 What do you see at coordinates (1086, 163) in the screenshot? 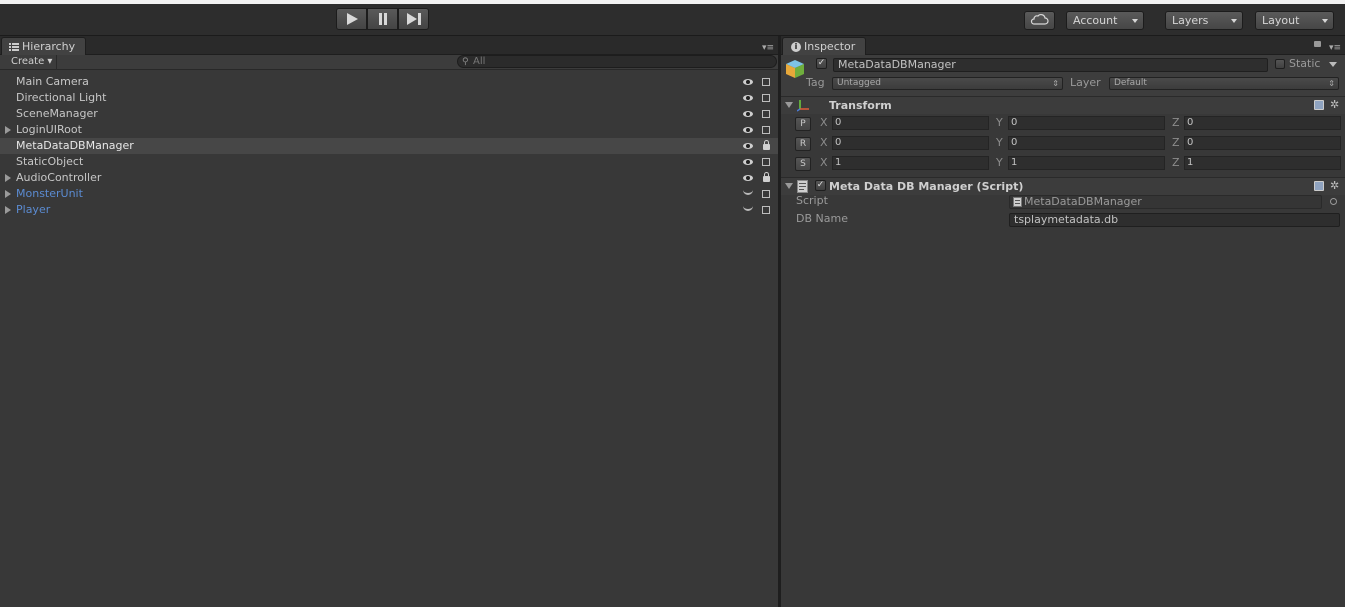
I see `y-value-field: 1` at bounding box center [1086, 163].